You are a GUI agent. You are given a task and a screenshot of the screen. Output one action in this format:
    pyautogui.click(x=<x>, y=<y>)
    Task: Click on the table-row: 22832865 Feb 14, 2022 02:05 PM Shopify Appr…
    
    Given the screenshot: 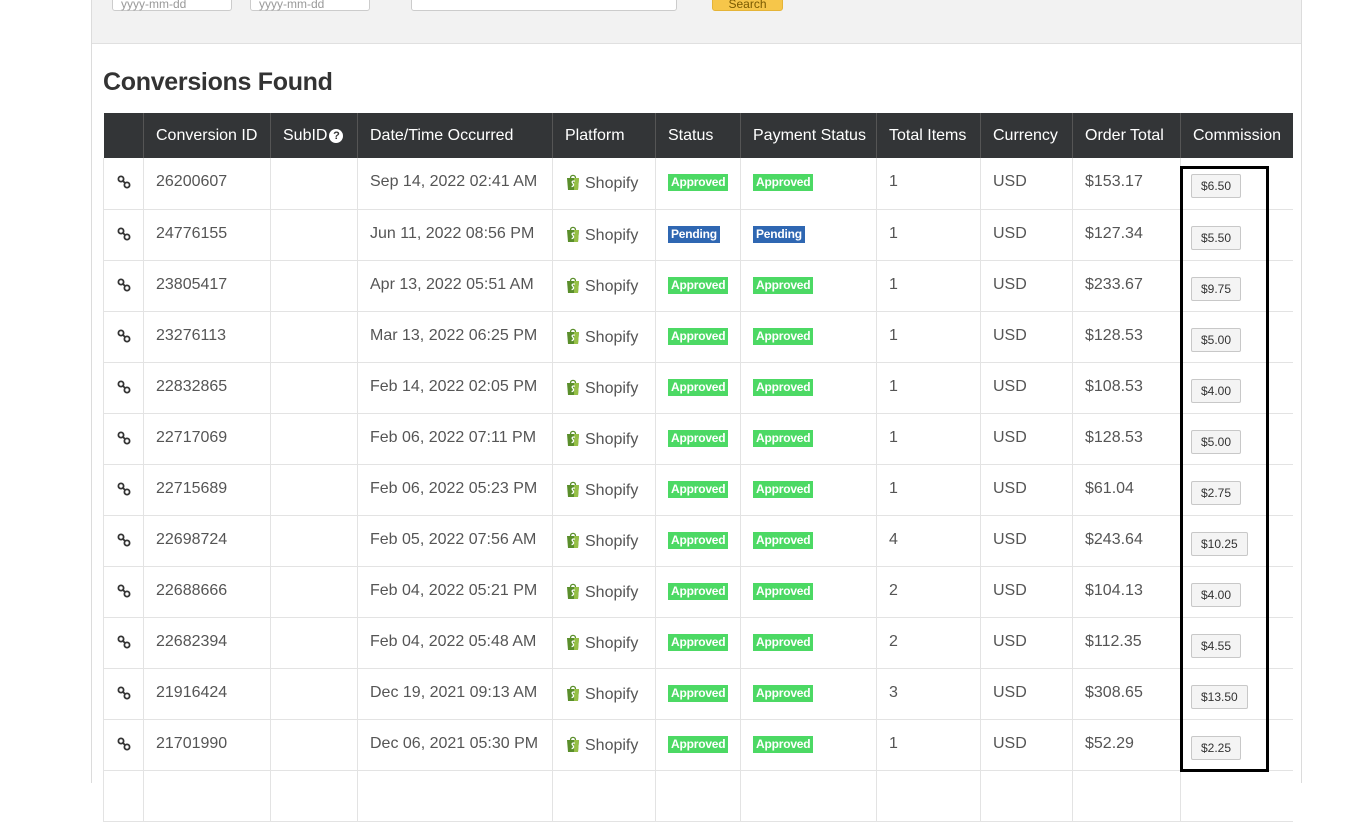 What is the action you would take?
    pyautogui.click(x=698, y=388)
    